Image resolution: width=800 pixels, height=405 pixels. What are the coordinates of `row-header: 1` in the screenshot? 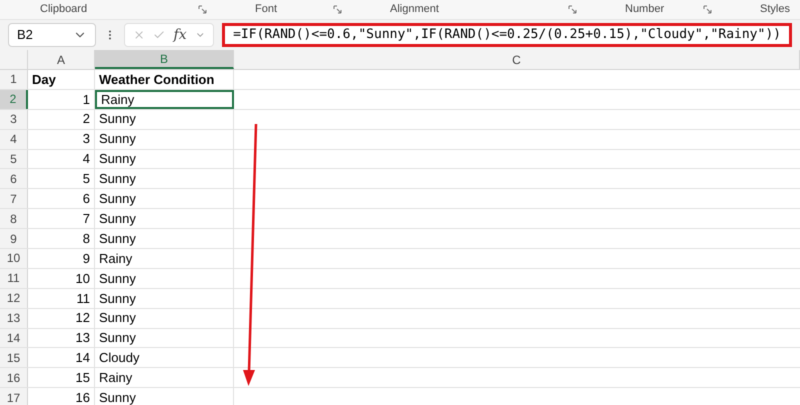 It's located at (14, 79).